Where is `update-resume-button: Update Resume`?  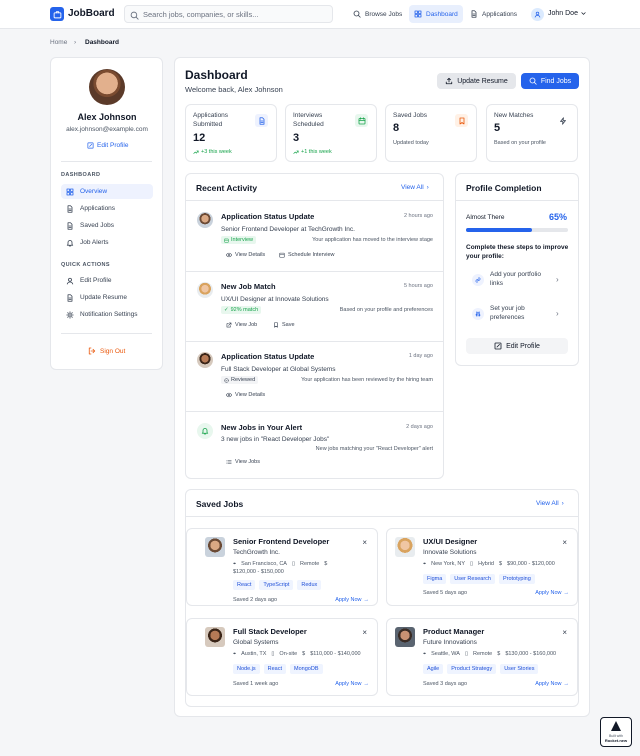 update-resume-button: Update Resume is located at coordinates (476, 81).